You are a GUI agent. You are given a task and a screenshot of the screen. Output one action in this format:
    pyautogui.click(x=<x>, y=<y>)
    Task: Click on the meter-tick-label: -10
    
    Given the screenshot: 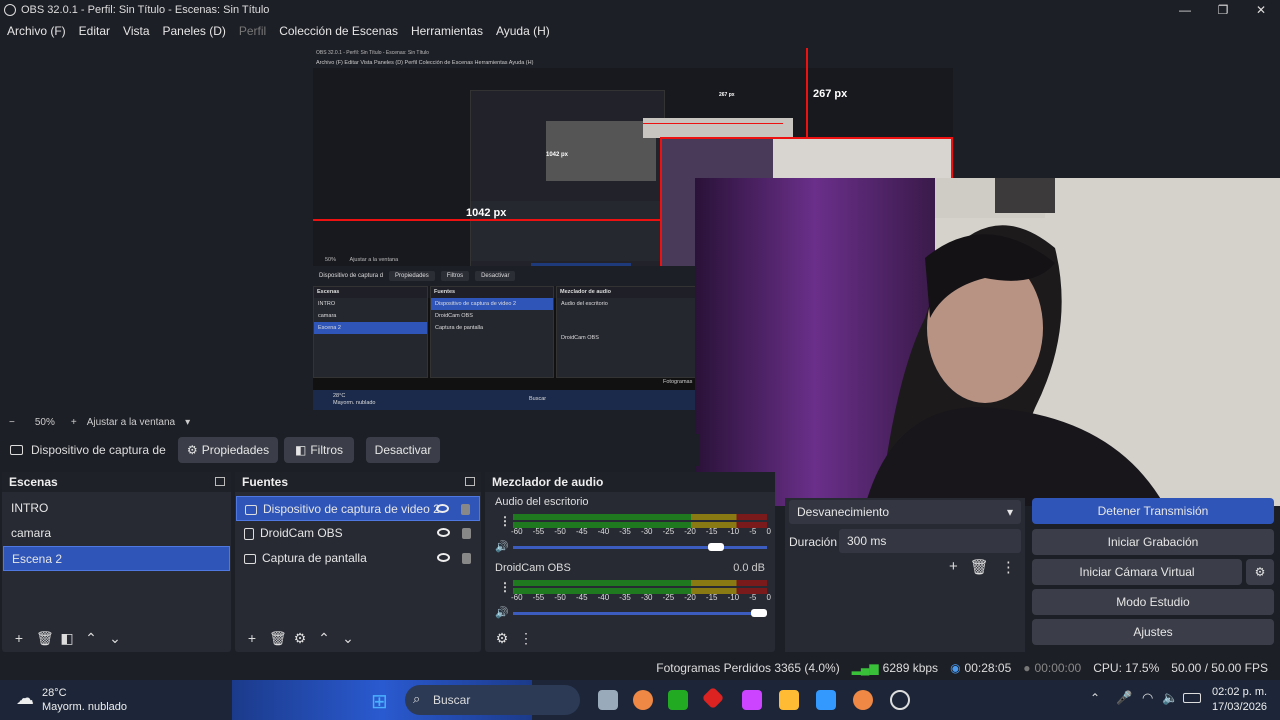 What is the action you would take?
    pyautogui.click(x=733, y=597)
    